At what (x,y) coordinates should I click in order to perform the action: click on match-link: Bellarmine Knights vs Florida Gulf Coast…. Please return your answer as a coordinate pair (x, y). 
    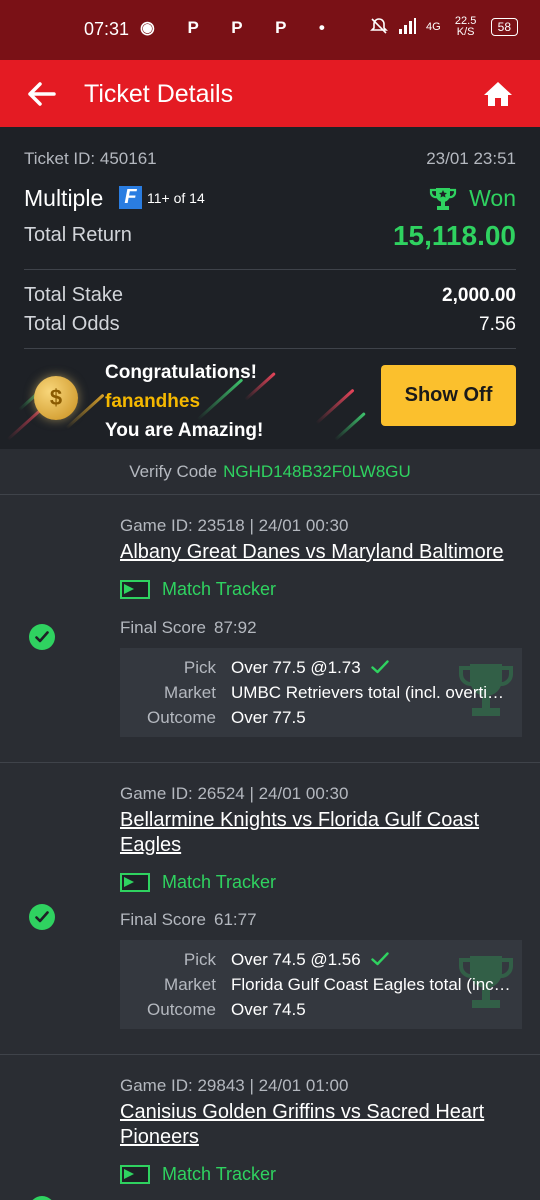
    Looking at the image, I should click on (320, 833).